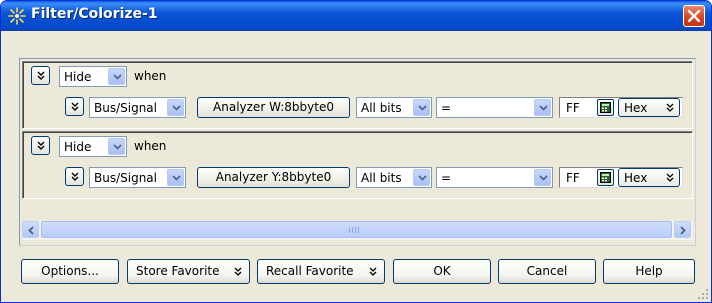 The height and width of the screenshot is (303, 712). What do you see at coordinates (273, 177) in the screenshot?
I see `source-name-button: Analyzer Y:8bbyte0` at bounding box center [273, 177].